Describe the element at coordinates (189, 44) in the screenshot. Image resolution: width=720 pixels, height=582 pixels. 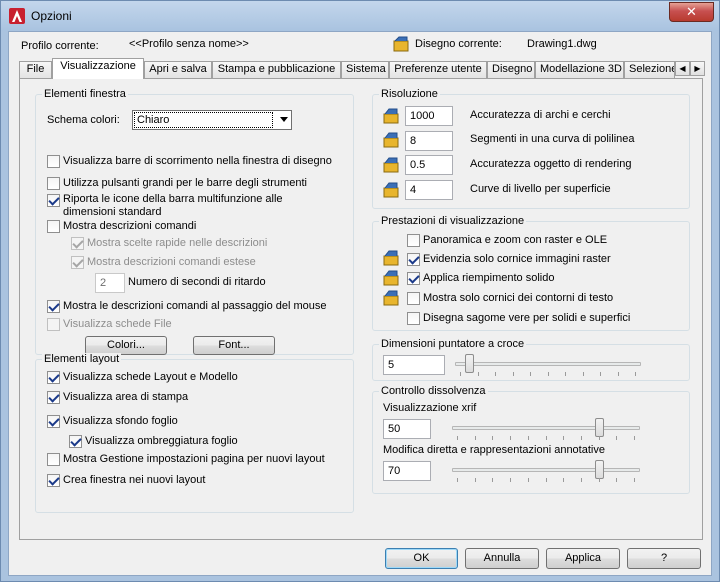
I see `profile-value: <<Profilo senza nome>>` at that location.